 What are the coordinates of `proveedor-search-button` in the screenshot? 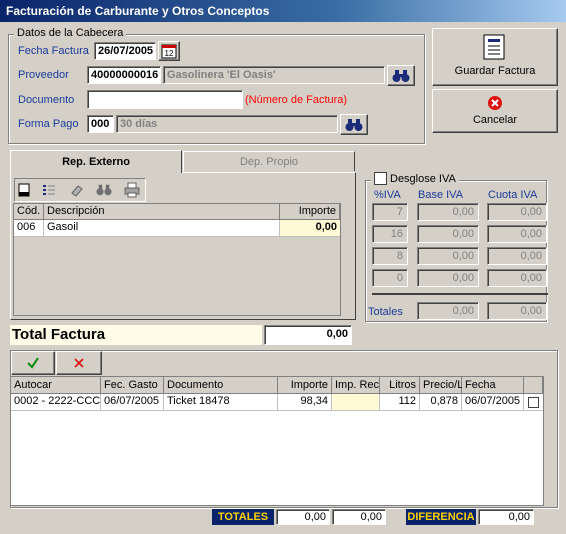 It's located at (401, 75).